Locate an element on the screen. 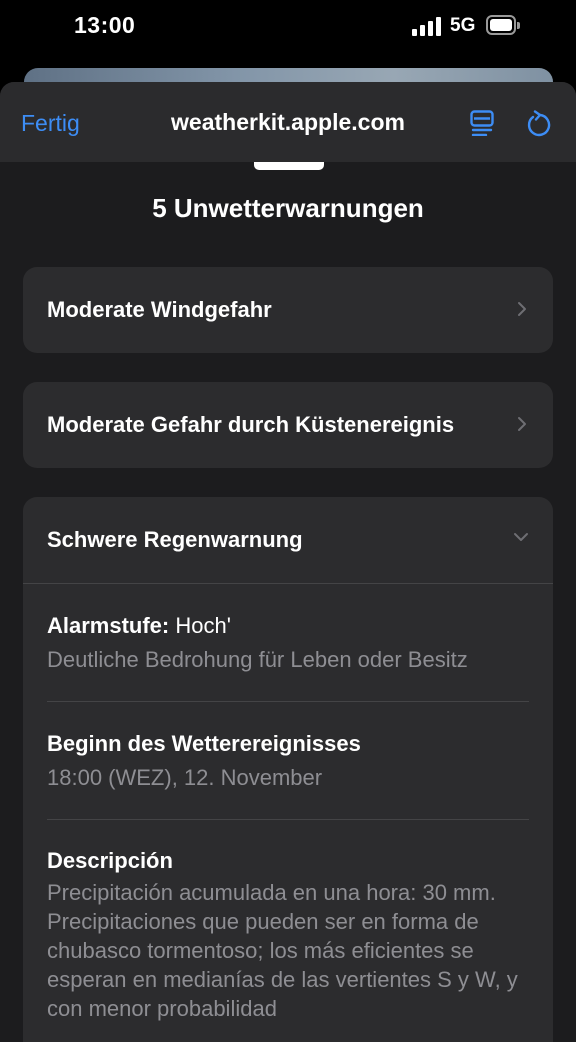  alert-title: Moderate Windgefahr is located at coordinates (159, 309).